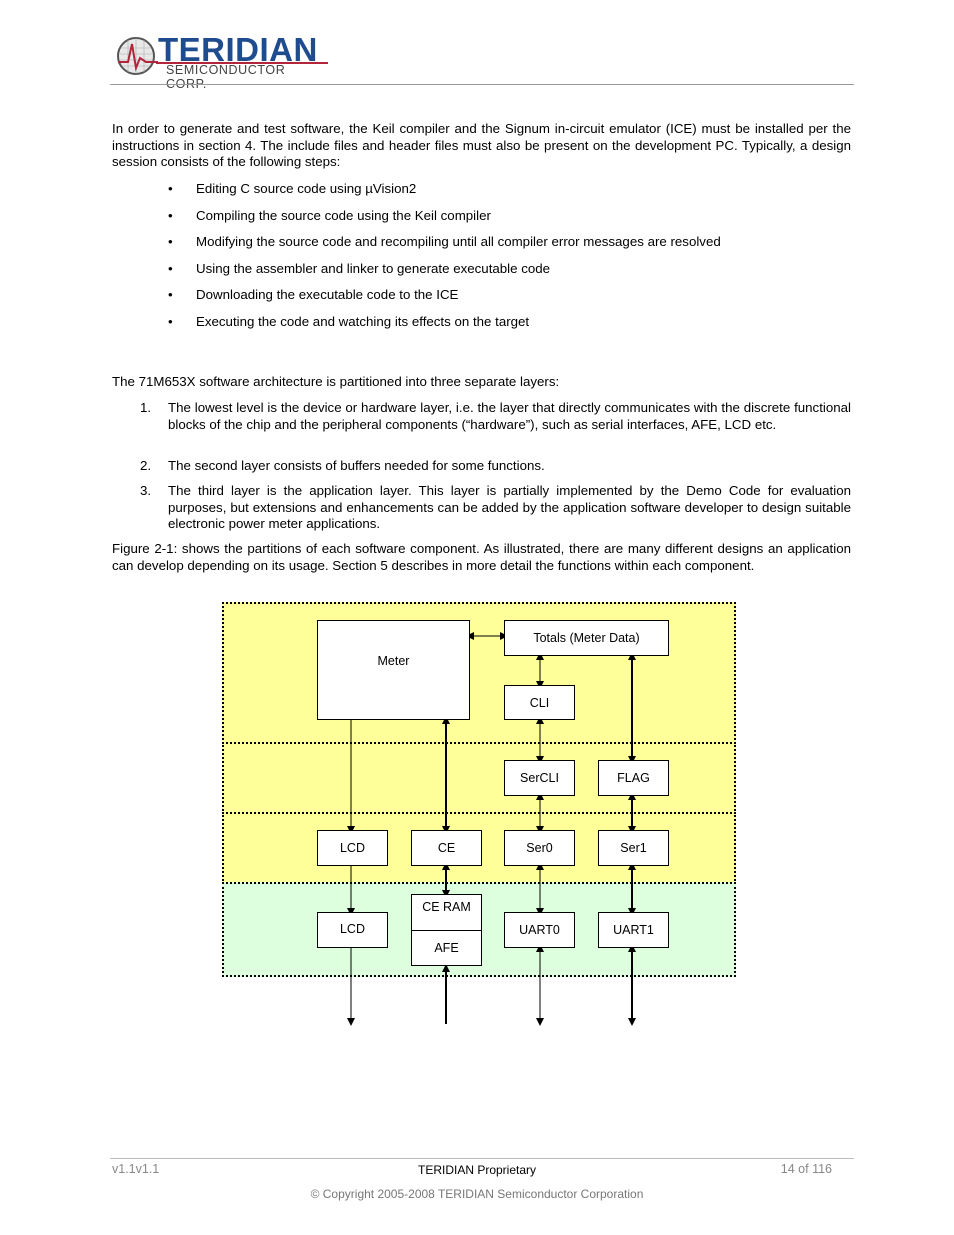  I want to click on block-label: Meter, so click(393, 661).